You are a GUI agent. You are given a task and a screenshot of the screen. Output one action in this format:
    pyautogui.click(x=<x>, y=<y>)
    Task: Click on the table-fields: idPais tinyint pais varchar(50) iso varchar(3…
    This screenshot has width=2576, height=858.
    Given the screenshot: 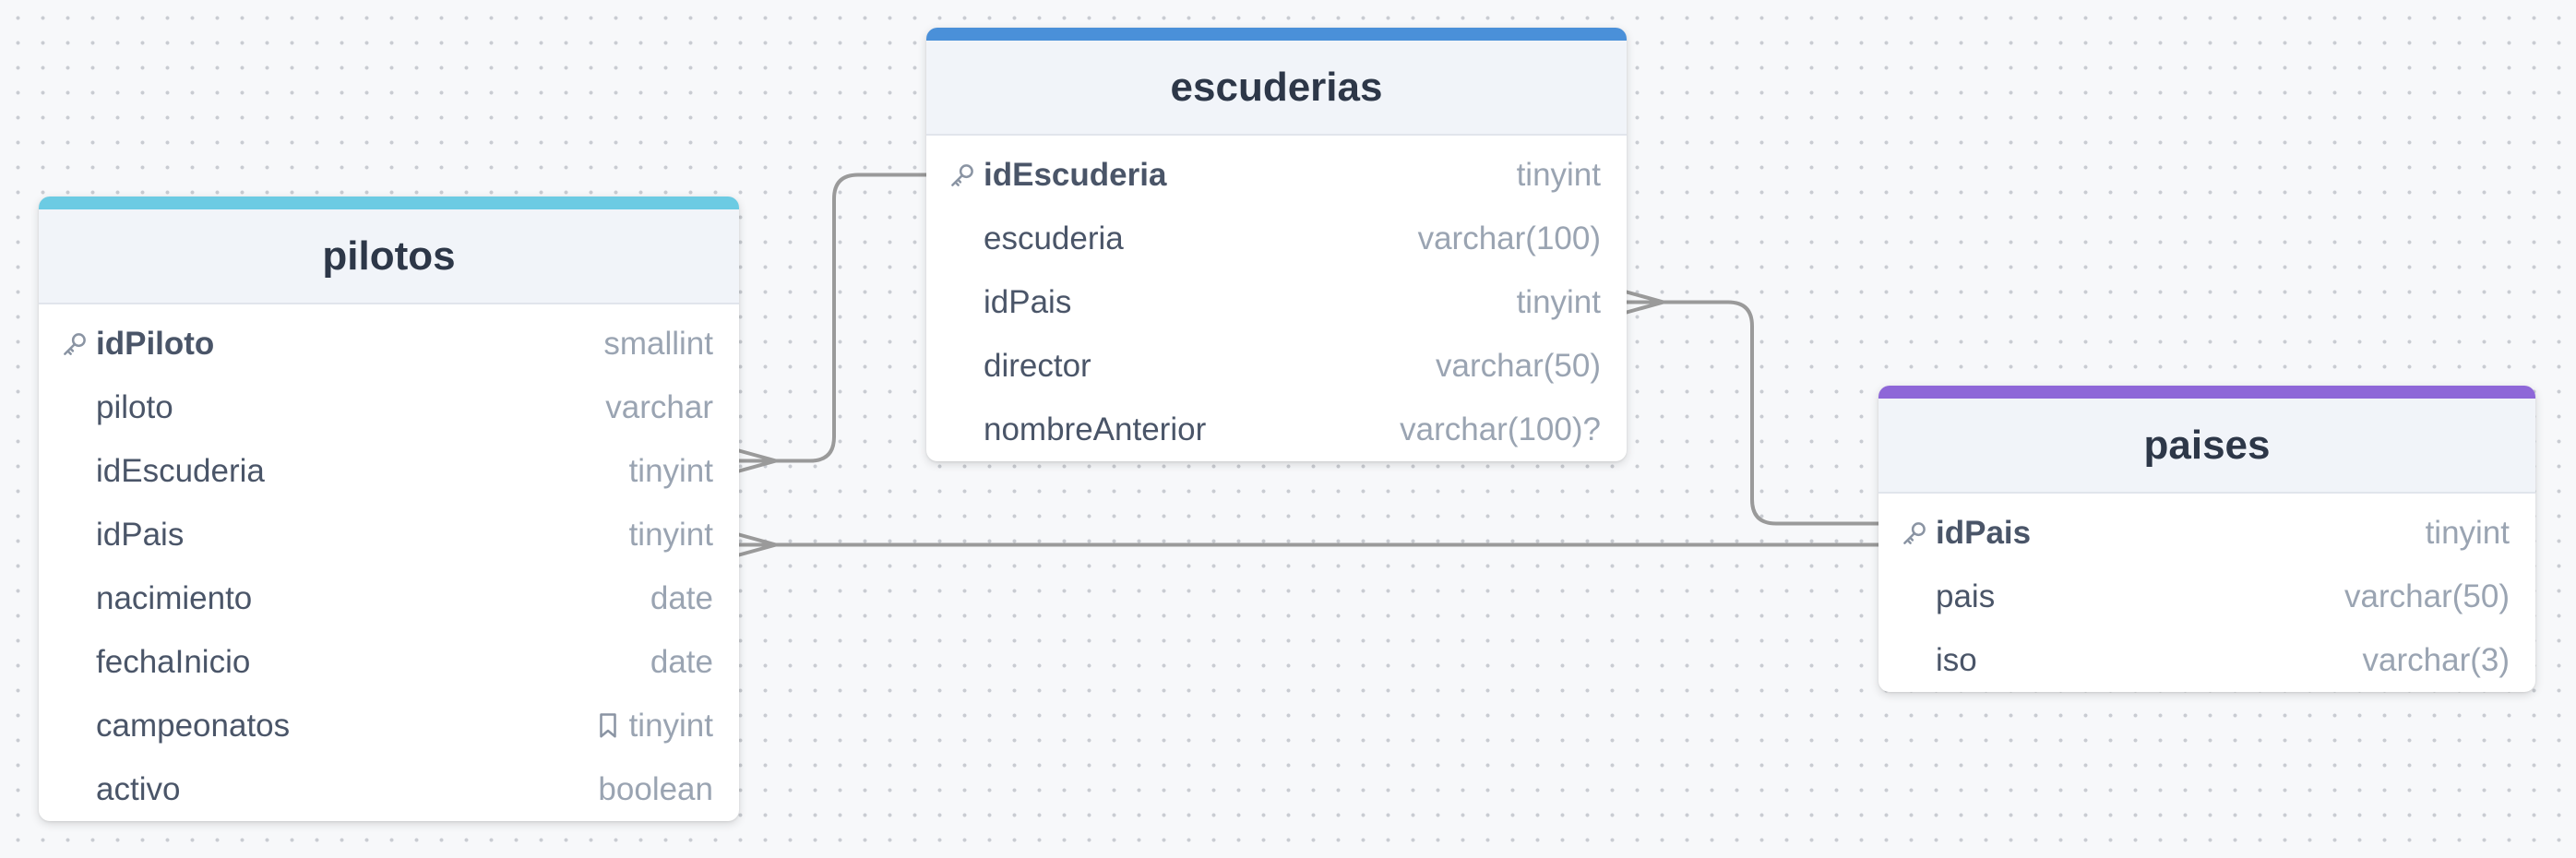 What is the action you would take?
    pyautogui.click(x=2206, y=593)
    